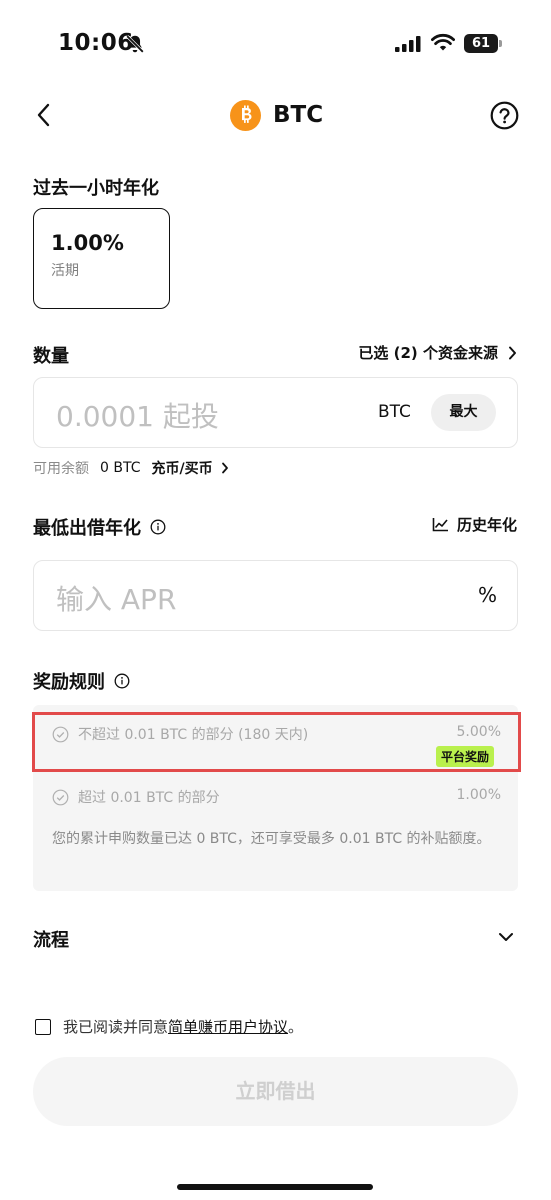  I want to click on history-apr-link: 历史年化, so click(474, 524).